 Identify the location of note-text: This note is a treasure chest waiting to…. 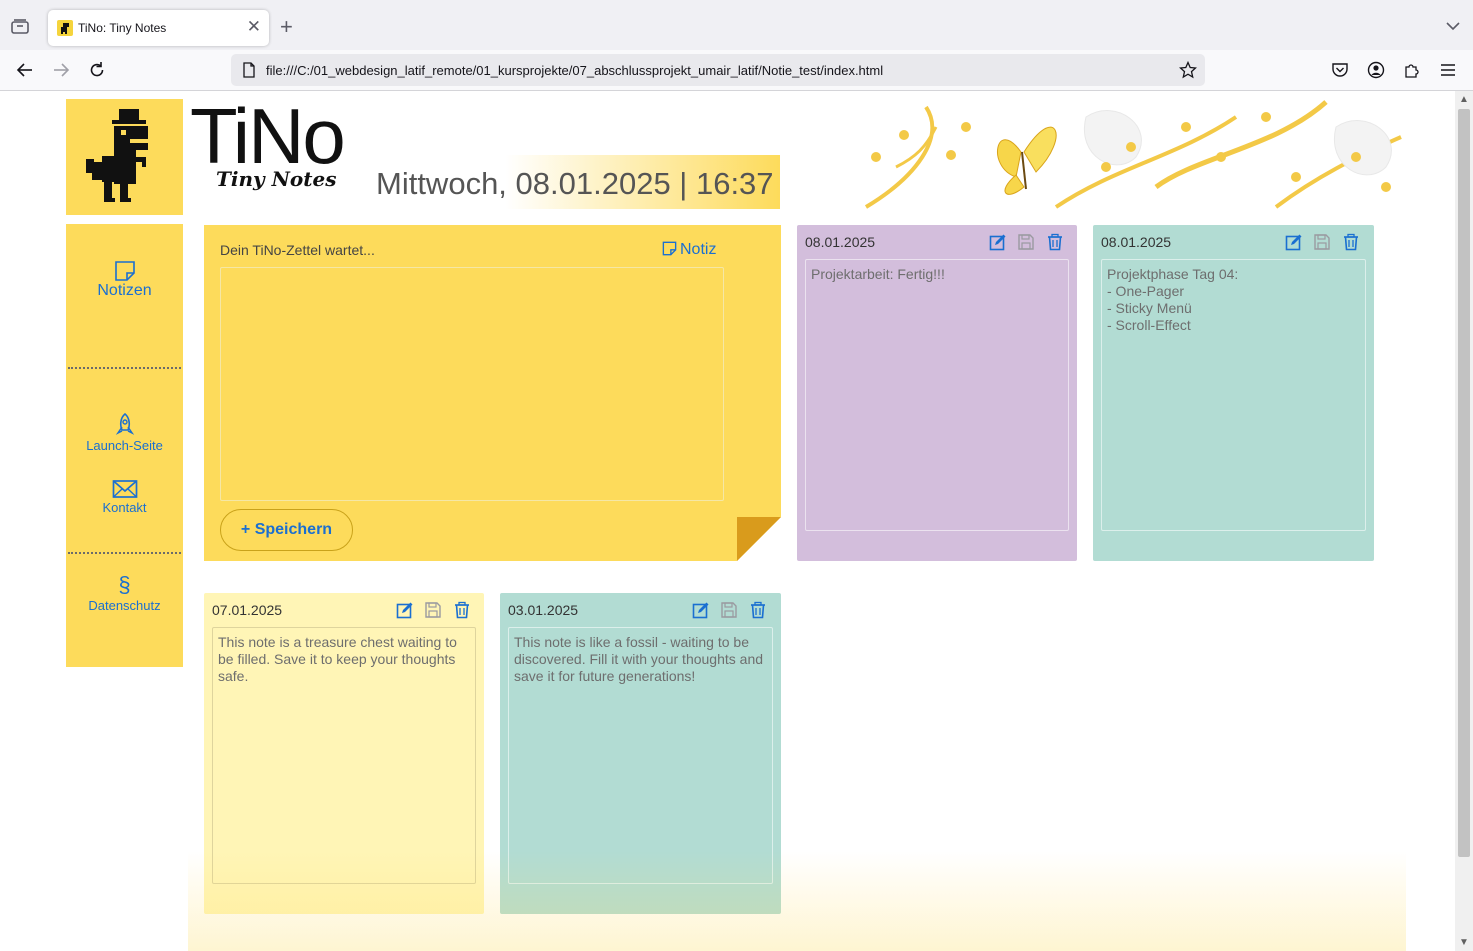
(344, 755).